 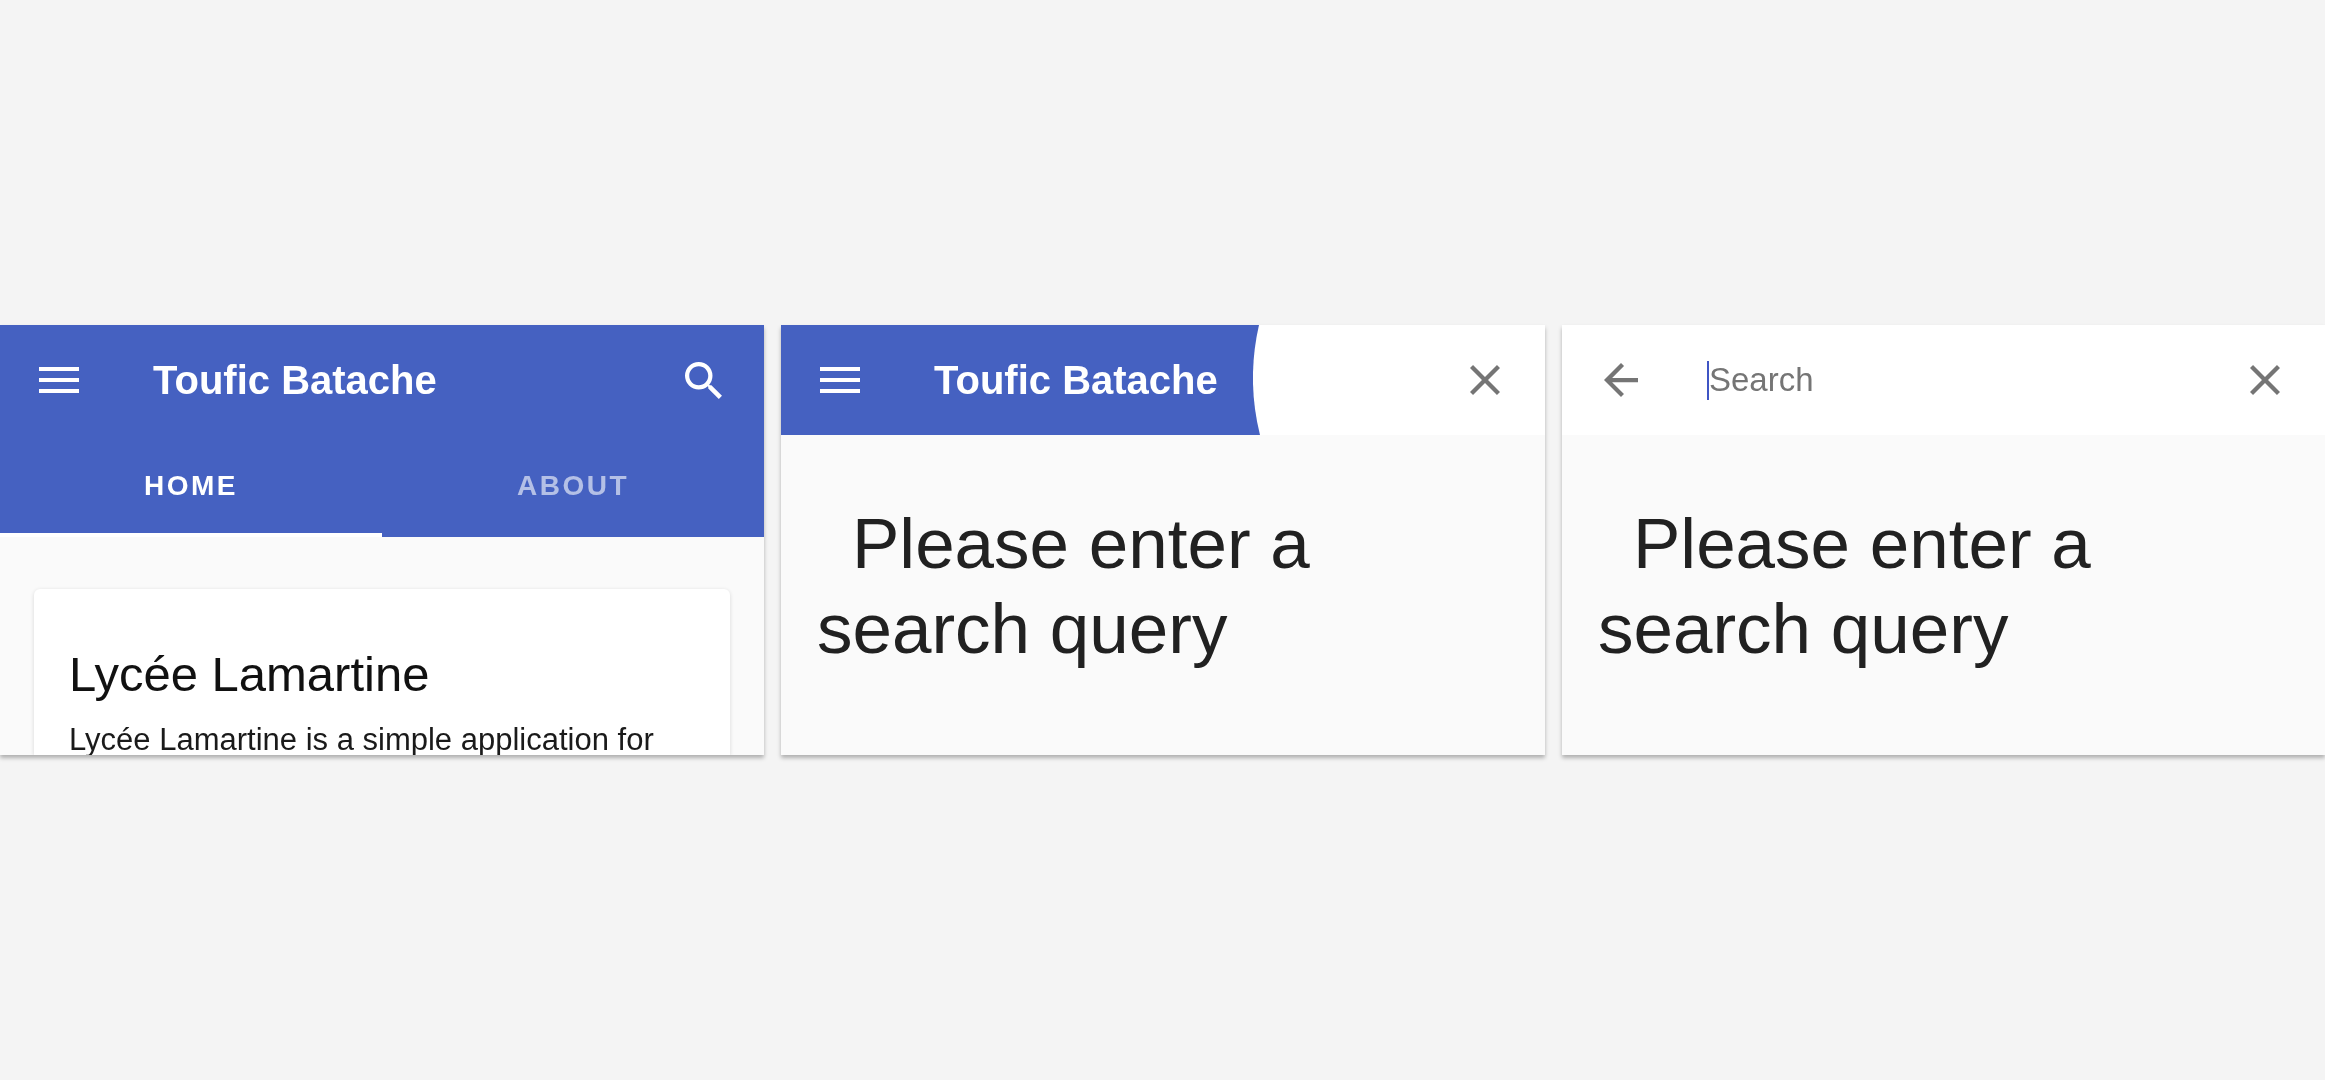 I want to click on left-arrow-icon, so click(x=1621, y=380).